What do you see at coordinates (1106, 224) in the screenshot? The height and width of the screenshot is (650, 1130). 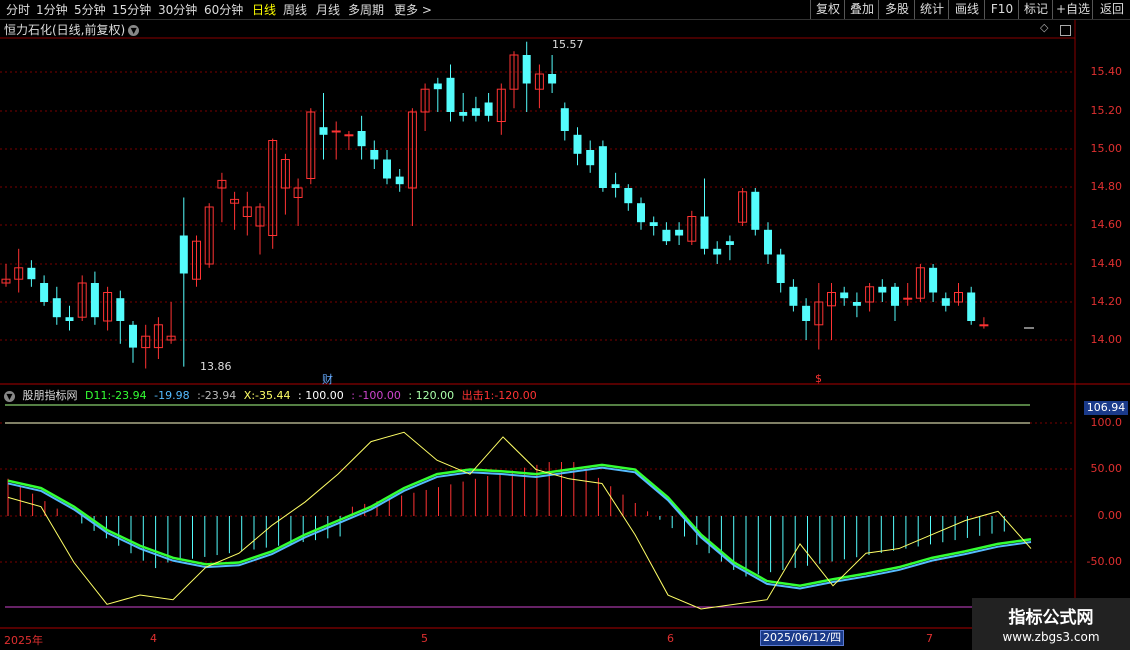 I see `price-axis-label: 14.60` at bounding box center [1106, 224].